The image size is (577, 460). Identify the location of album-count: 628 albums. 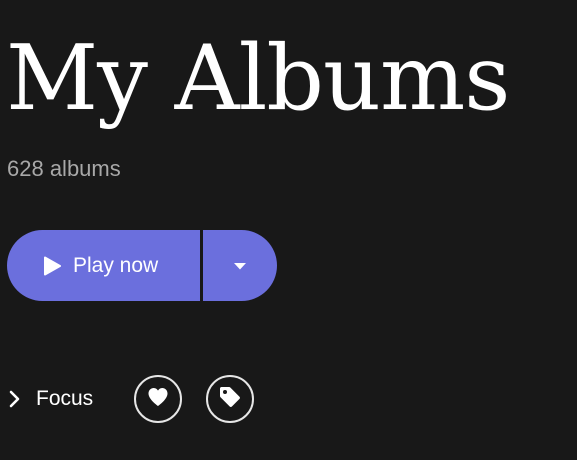
(64, 168).